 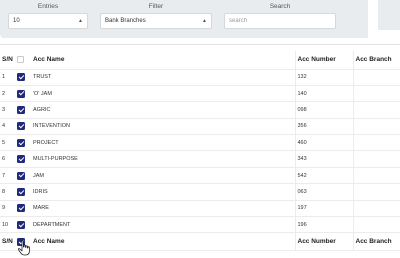 What do you see at coordinates (389, 15) in the screenshot?
I see `filter-panel-edge` at bounding box center [389, 15].